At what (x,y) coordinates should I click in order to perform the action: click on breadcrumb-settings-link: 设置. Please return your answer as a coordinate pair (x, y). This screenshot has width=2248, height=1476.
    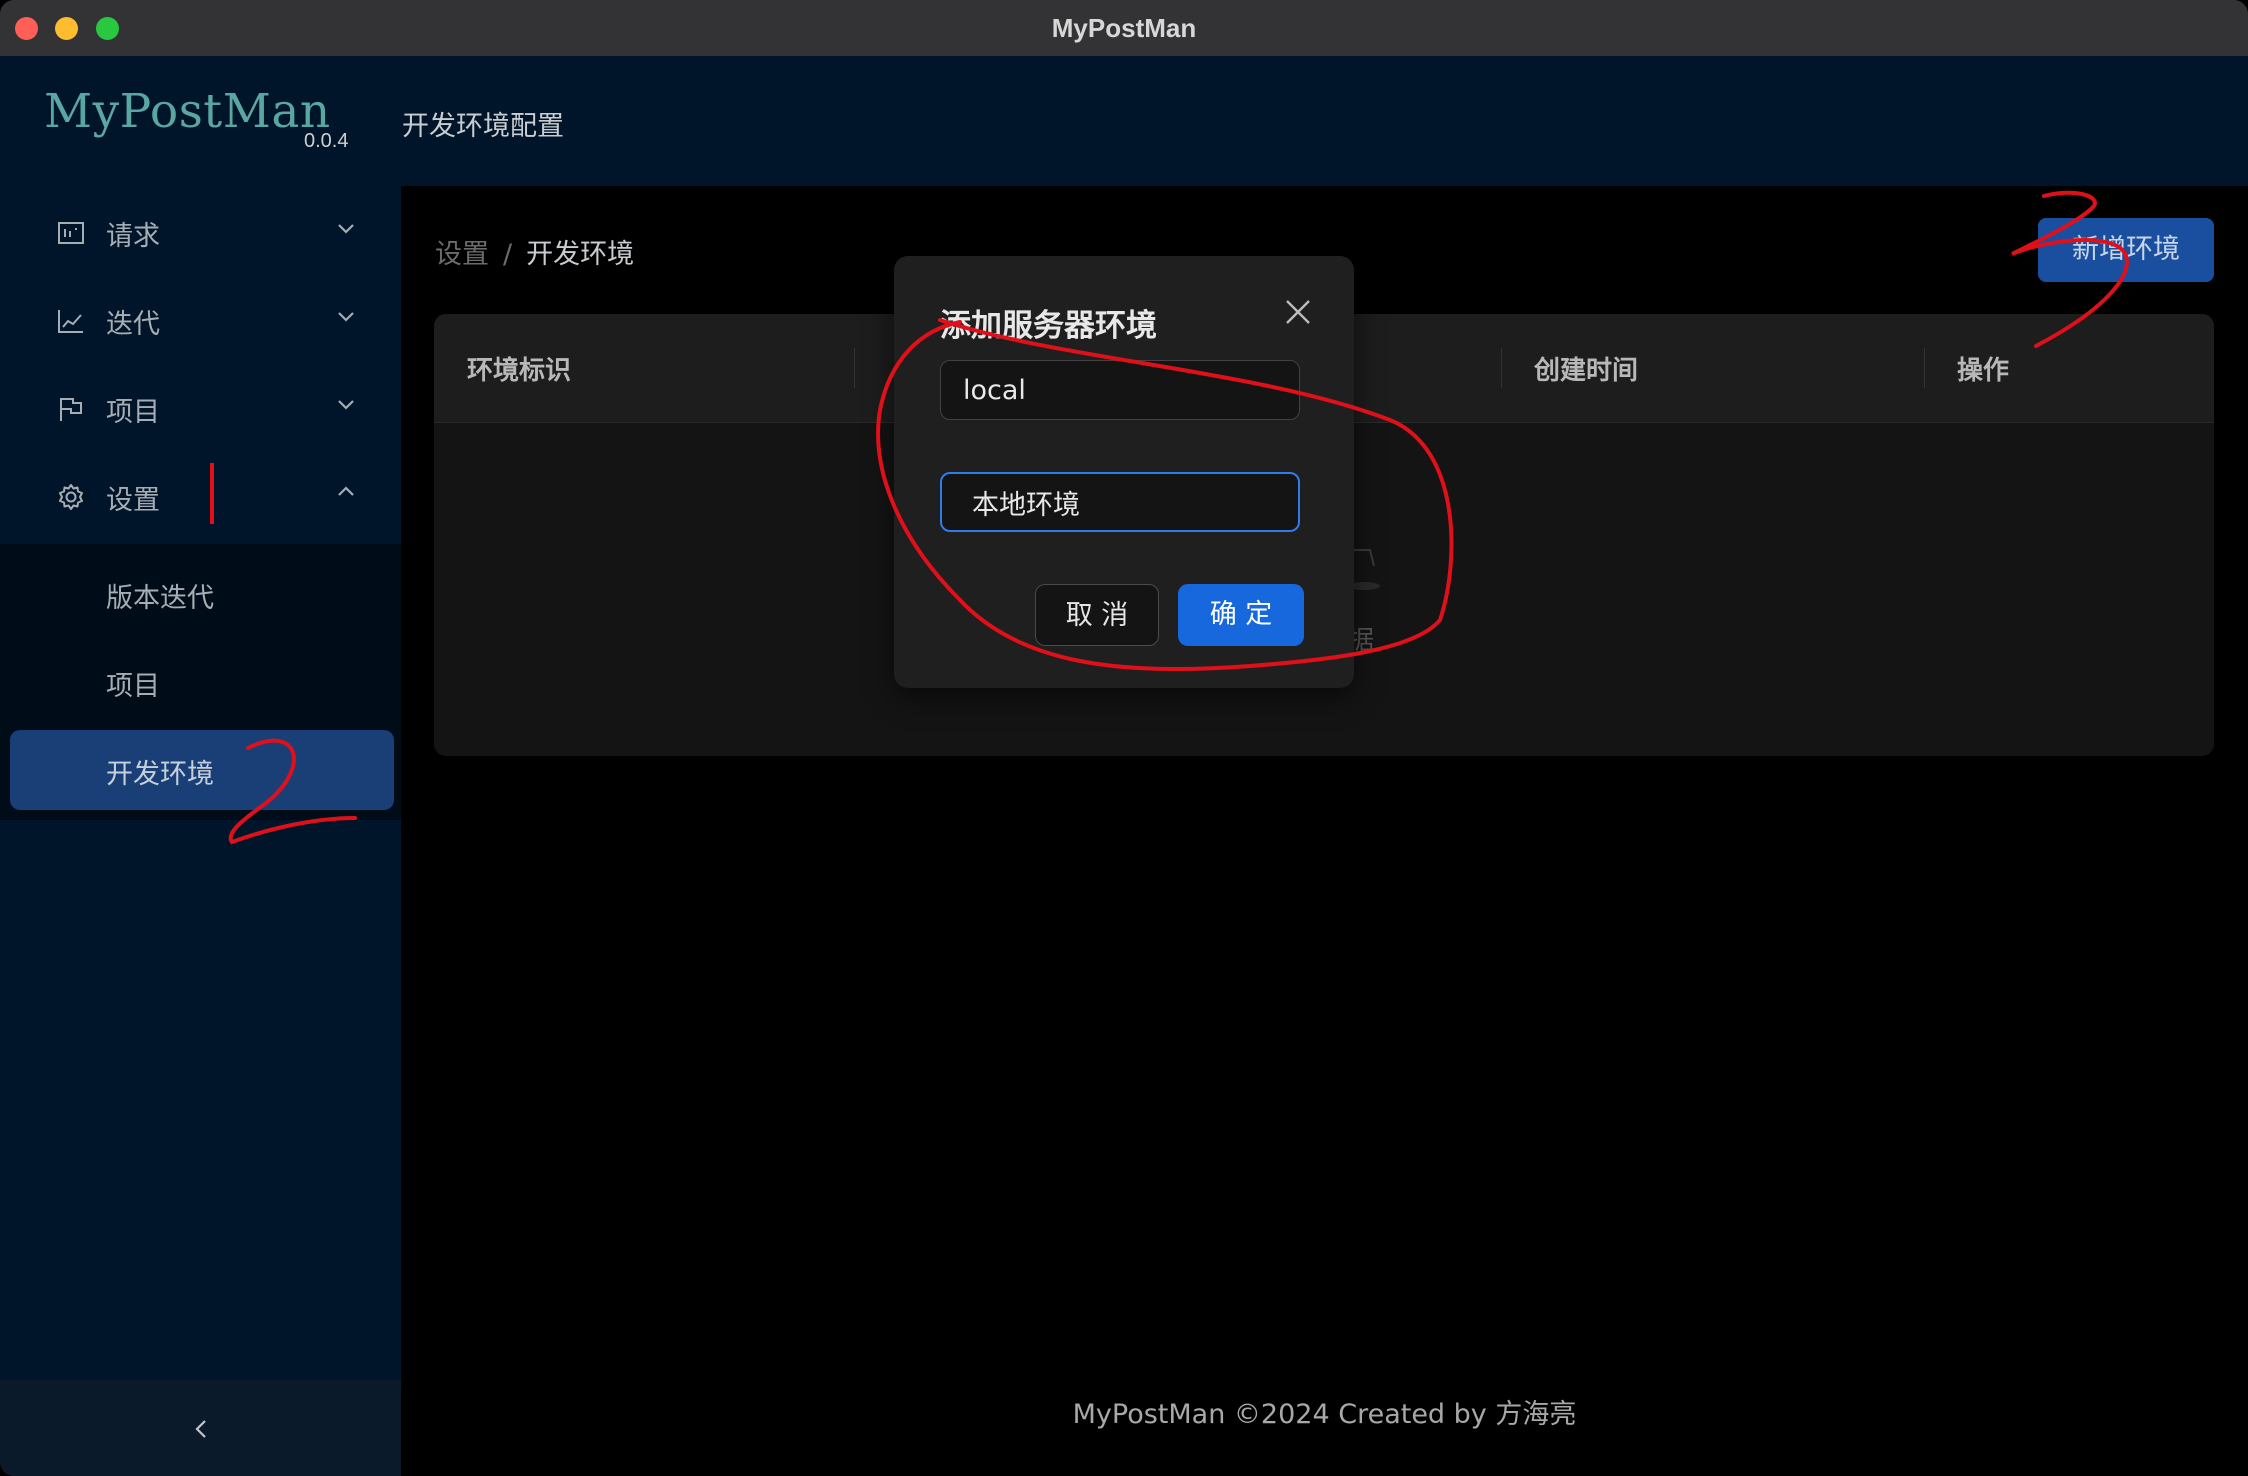
    Looking at the image, I should click on (462, 254).